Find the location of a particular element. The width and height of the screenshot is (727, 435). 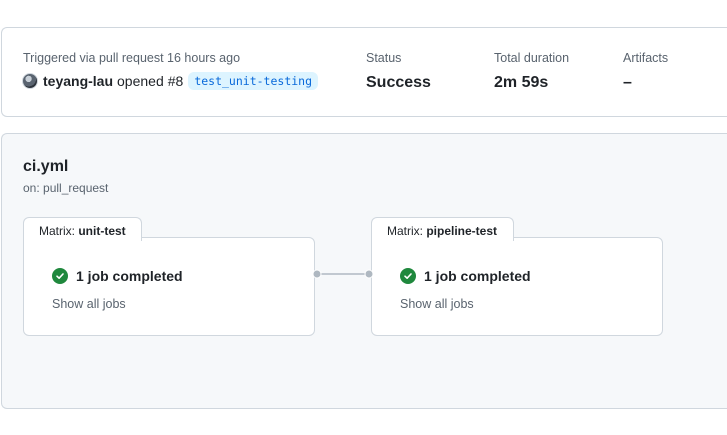

matrix-name: unit-test is located at coordinates (102, 231).